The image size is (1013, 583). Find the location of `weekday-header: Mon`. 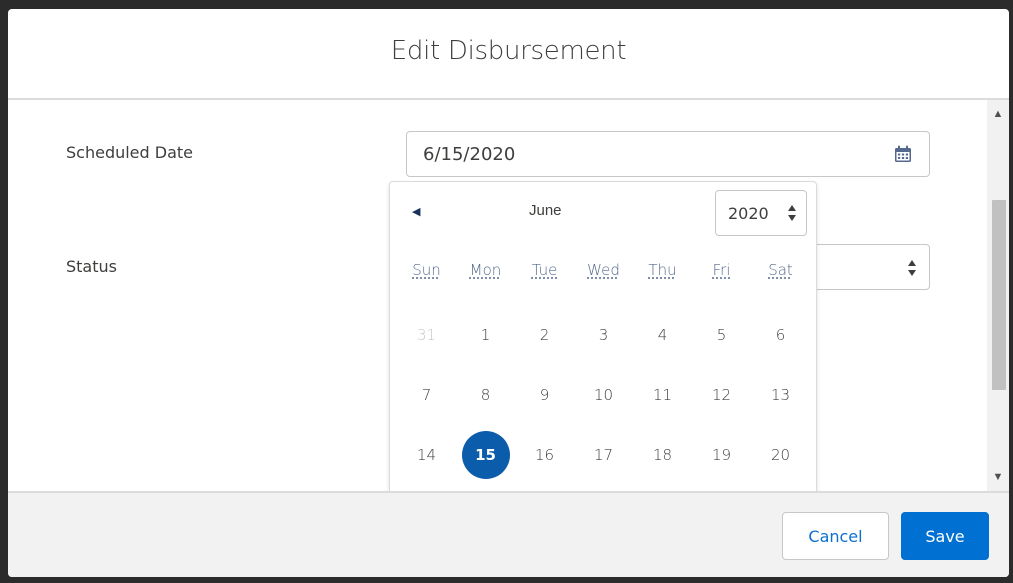

weekday-header: Mon is located at coordinates (485, 270).